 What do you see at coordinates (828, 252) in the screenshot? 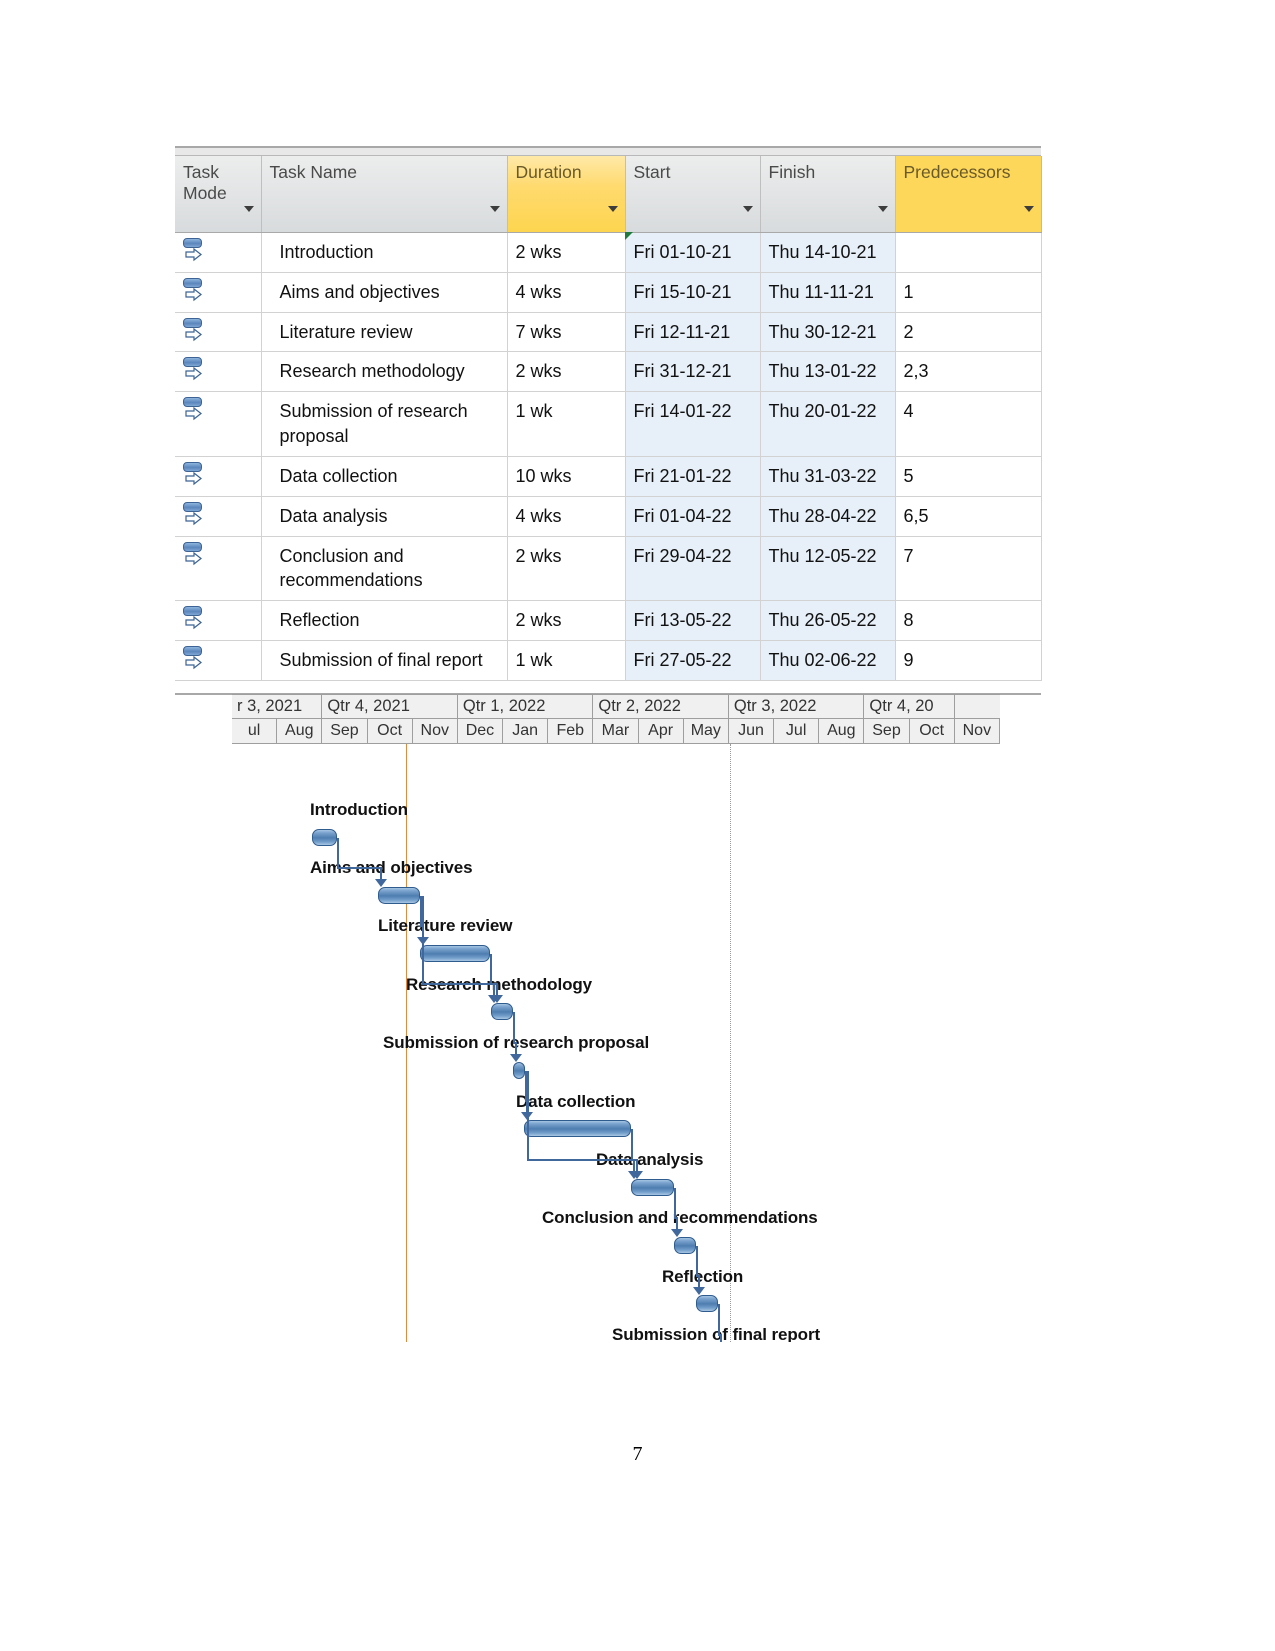
I see `cell-finish: Thu 14-10-21` at bounding box center [828, 252].